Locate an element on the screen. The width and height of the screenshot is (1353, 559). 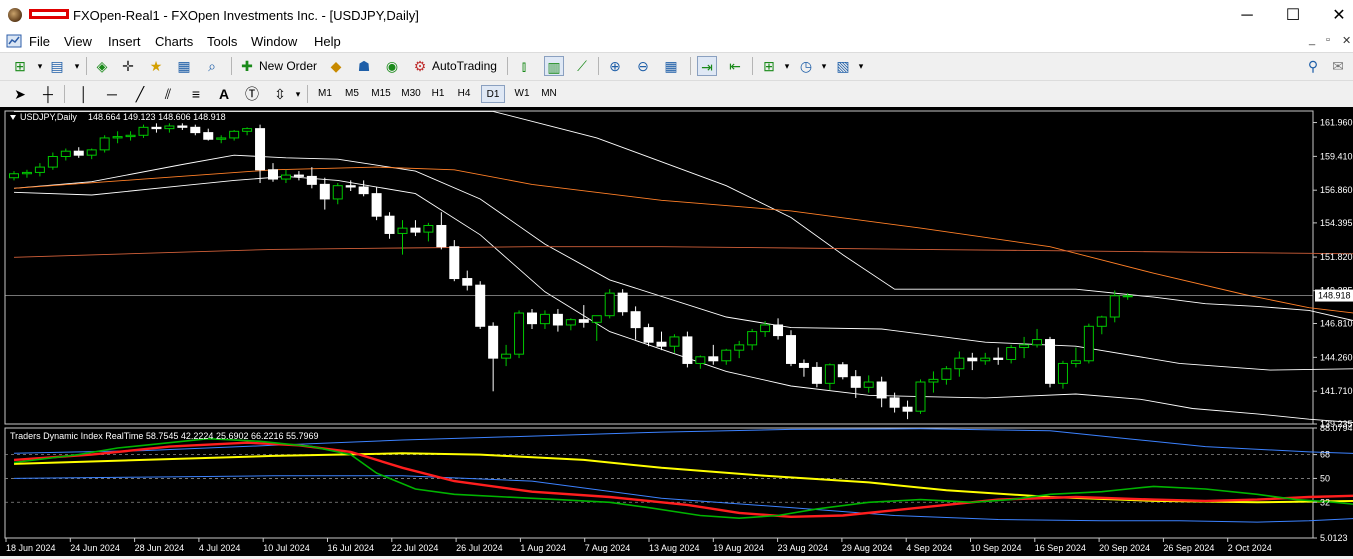
menu-file: File is located at coordinates (39, 41).